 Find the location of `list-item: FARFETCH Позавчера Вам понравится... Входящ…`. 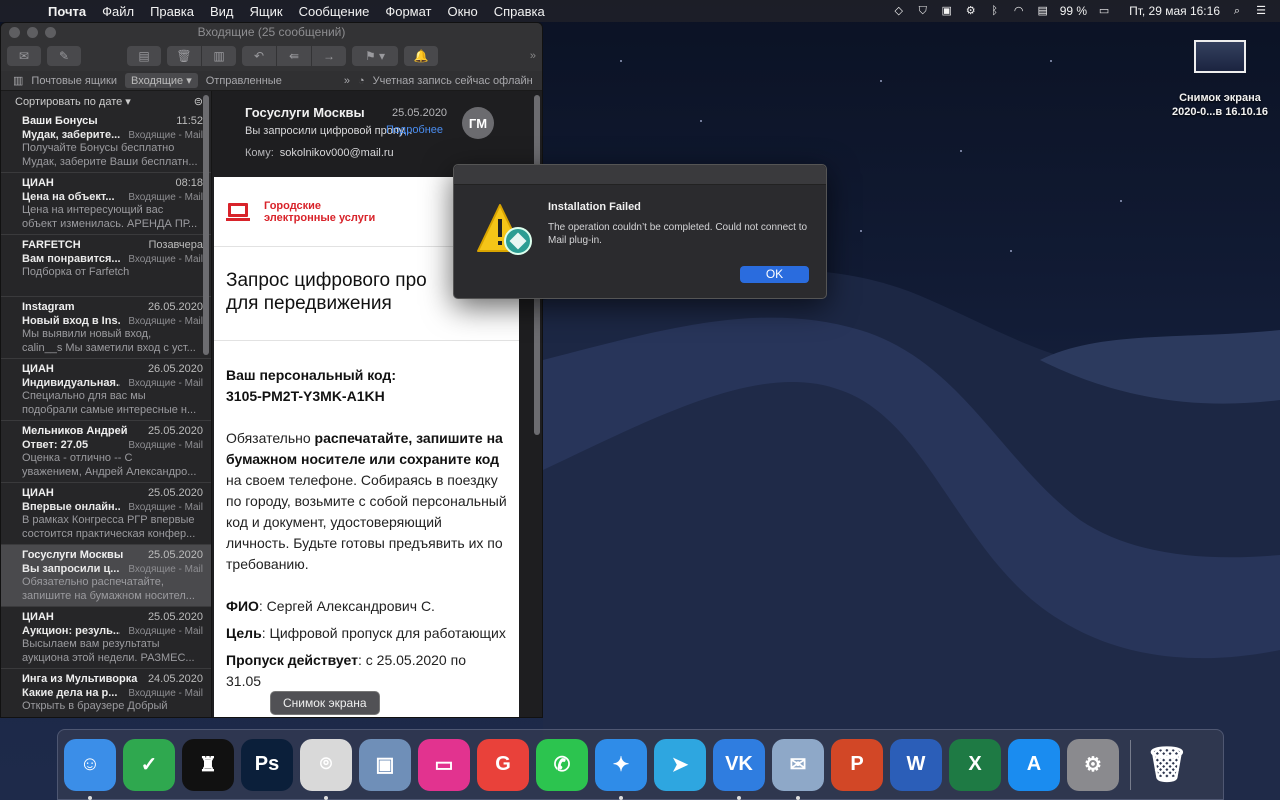

list-item: FARFETCH Позавчера Вам понравится... Входящ… is located at coordinates (106, 266).